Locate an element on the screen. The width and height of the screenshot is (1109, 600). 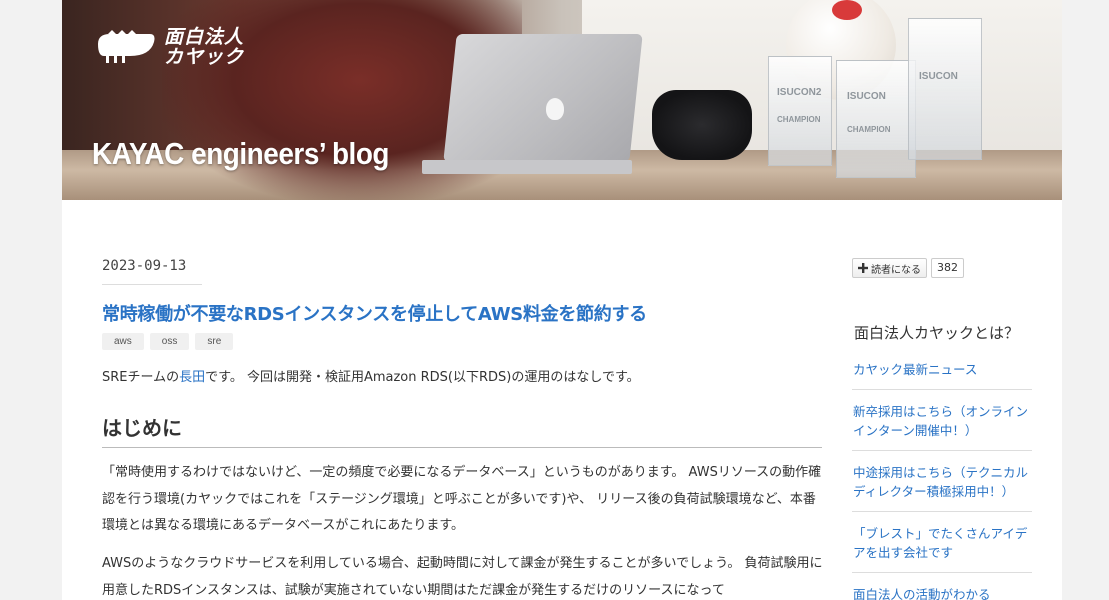
trophy-image: ISUCON CHAMPION is located at coordinates (876, 119).